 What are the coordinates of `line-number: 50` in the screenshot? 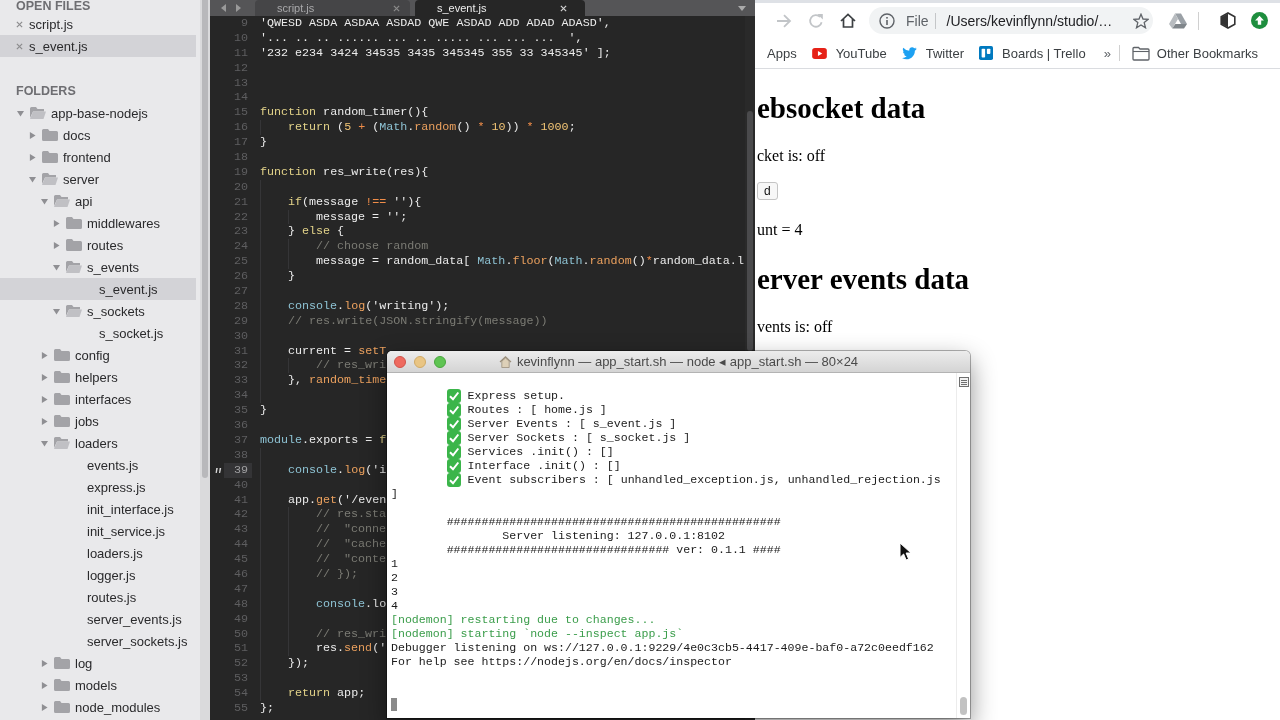 It's located at (240, 634).